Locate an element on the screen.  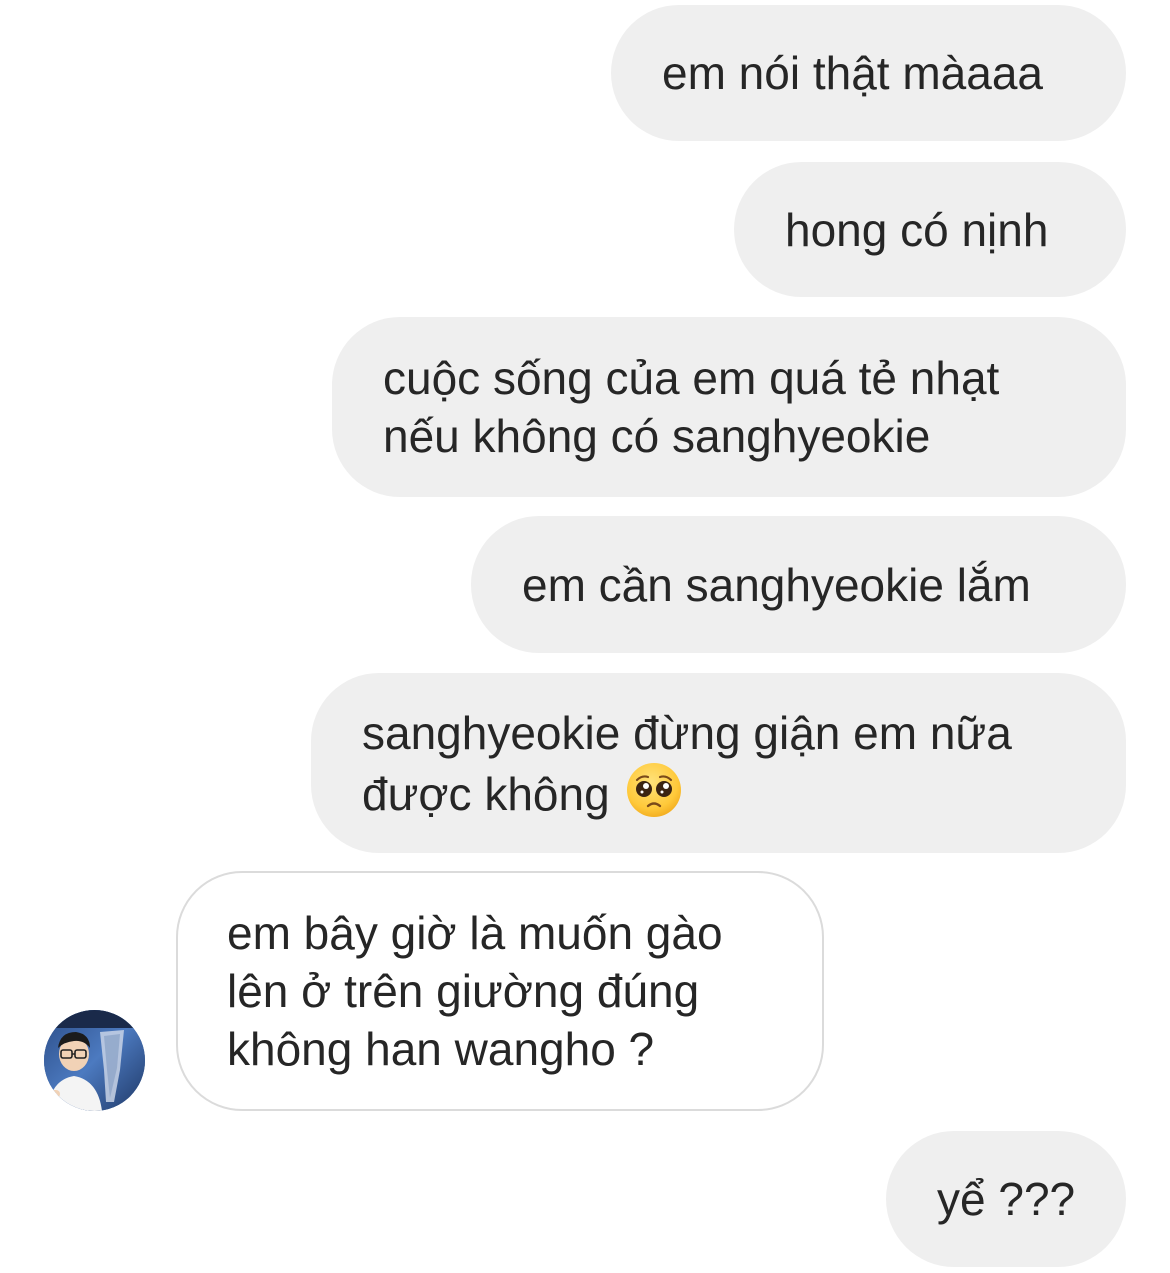
message-text: em cần sanghyeokie lắm is located at coordinates (776, 584).